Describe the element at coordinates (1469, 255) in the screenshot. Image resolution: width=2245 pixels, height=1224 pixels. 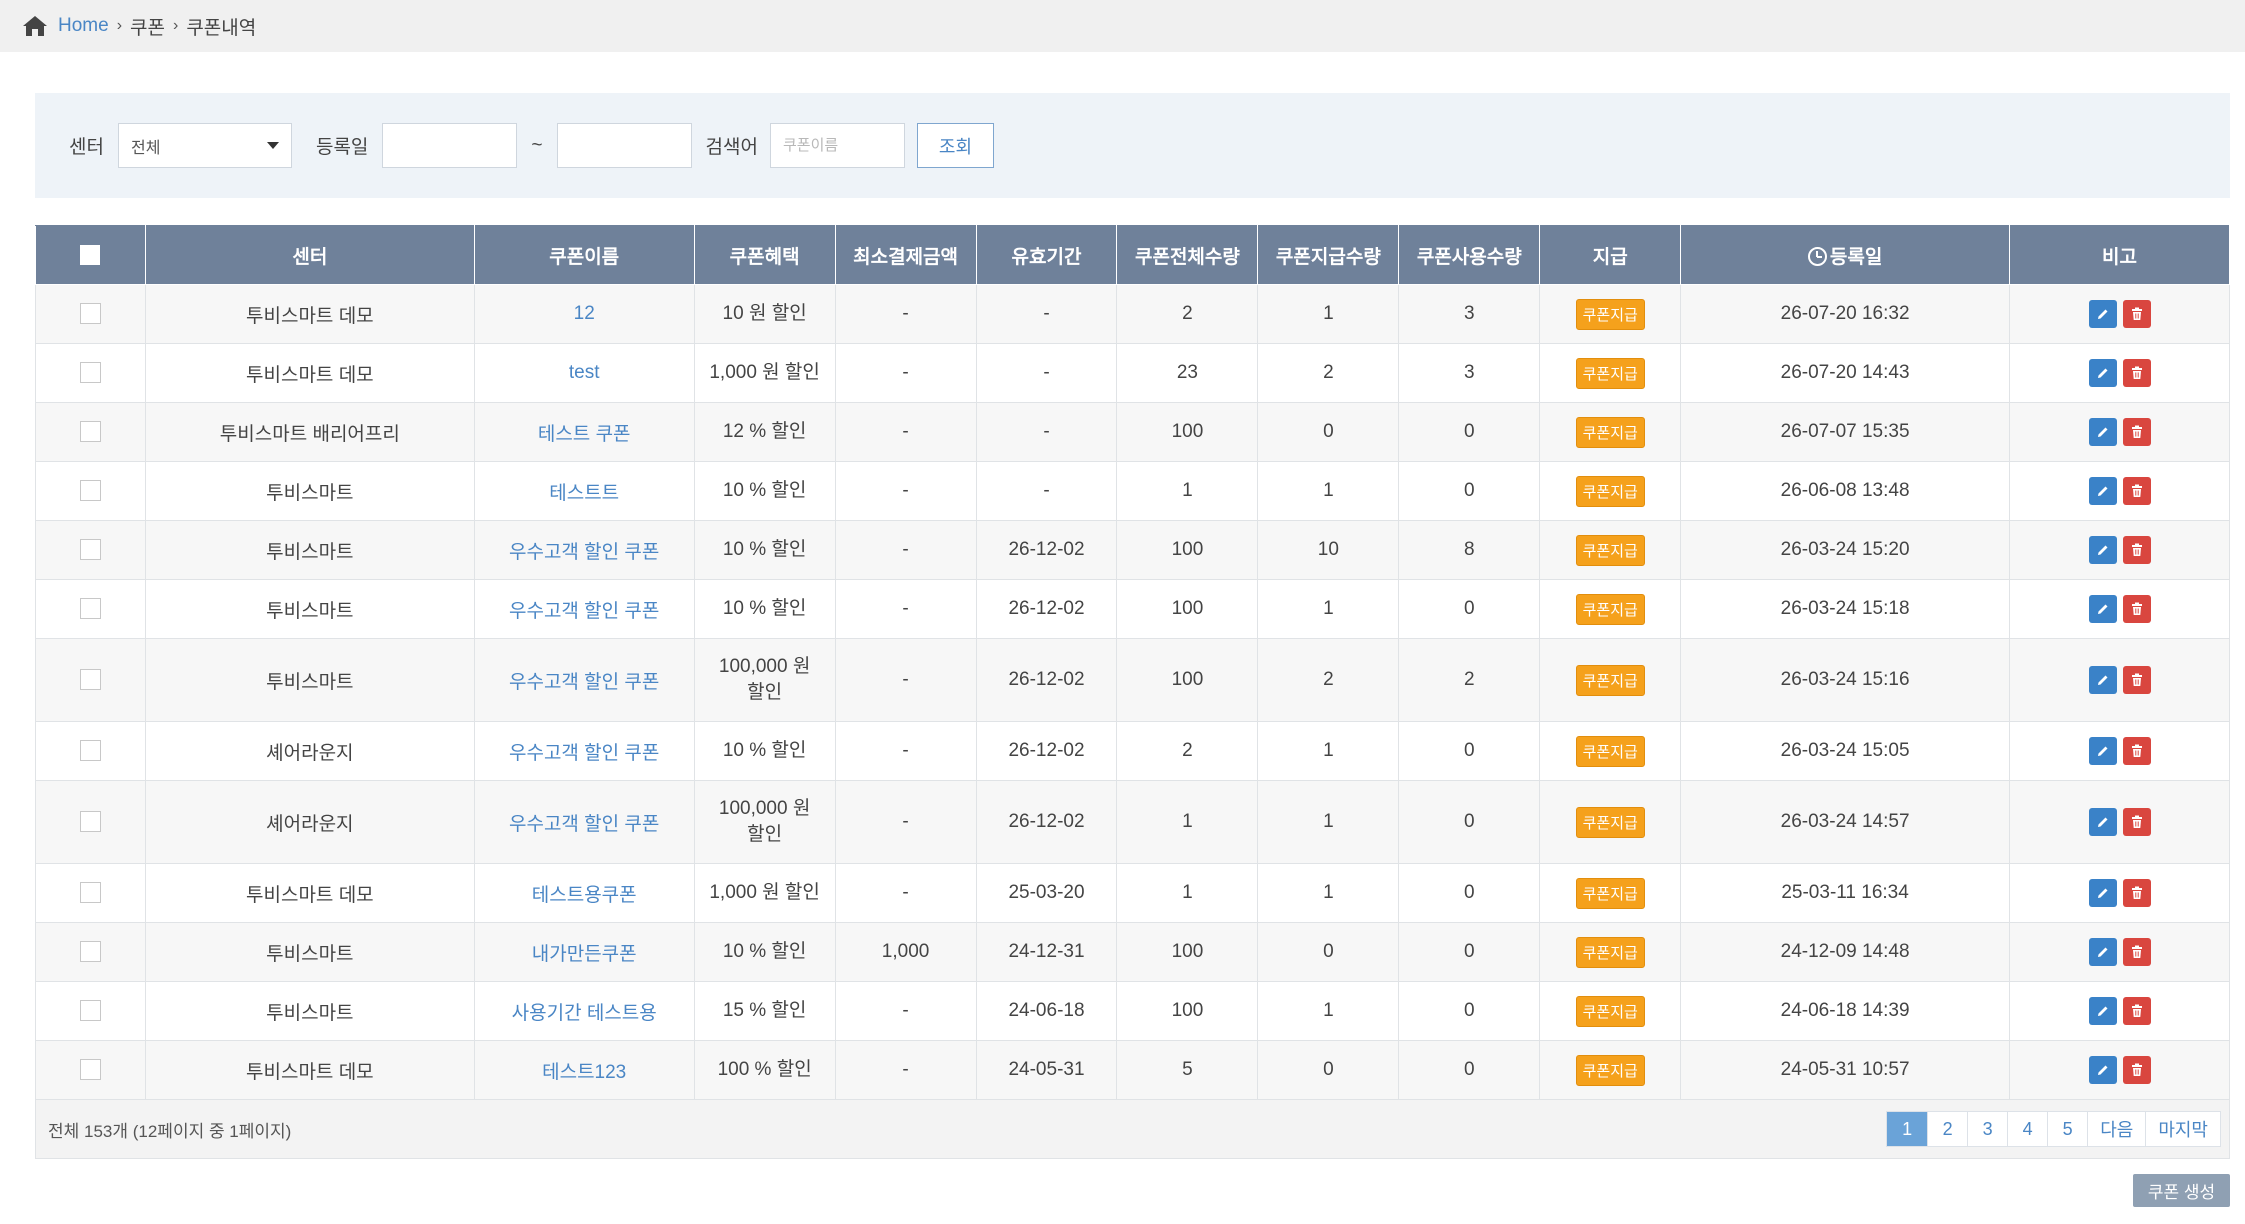
I see `column-header: 쿠폰사용수량` at that location.